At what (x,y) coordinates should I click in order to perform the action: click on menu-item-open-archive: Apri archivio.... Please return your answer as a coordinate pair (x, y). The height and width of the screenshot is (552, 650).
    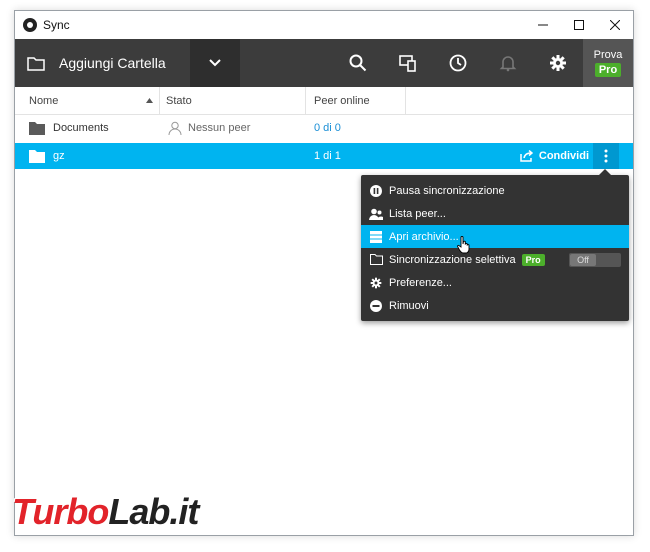
    Looking at the image, I should click on (495, 236).